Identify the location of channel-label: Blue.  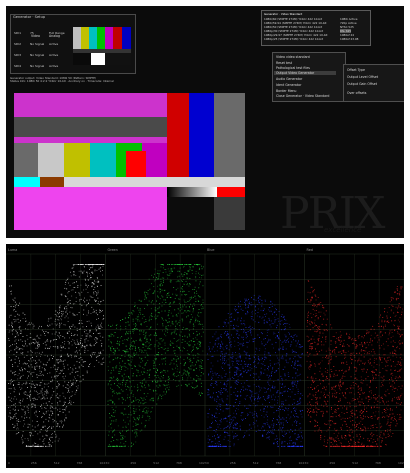
(211, 250).